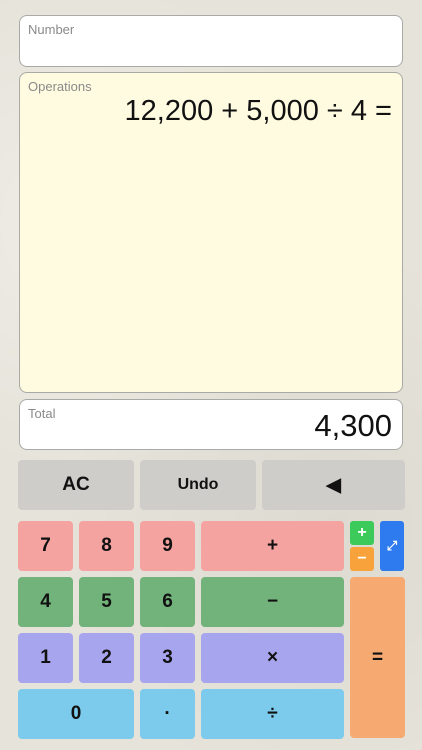 This screenshot has height=750, width=422. Describe the element at coordinates (167, 714) in the screenshot. I see `decimal-button: ·` at that location.